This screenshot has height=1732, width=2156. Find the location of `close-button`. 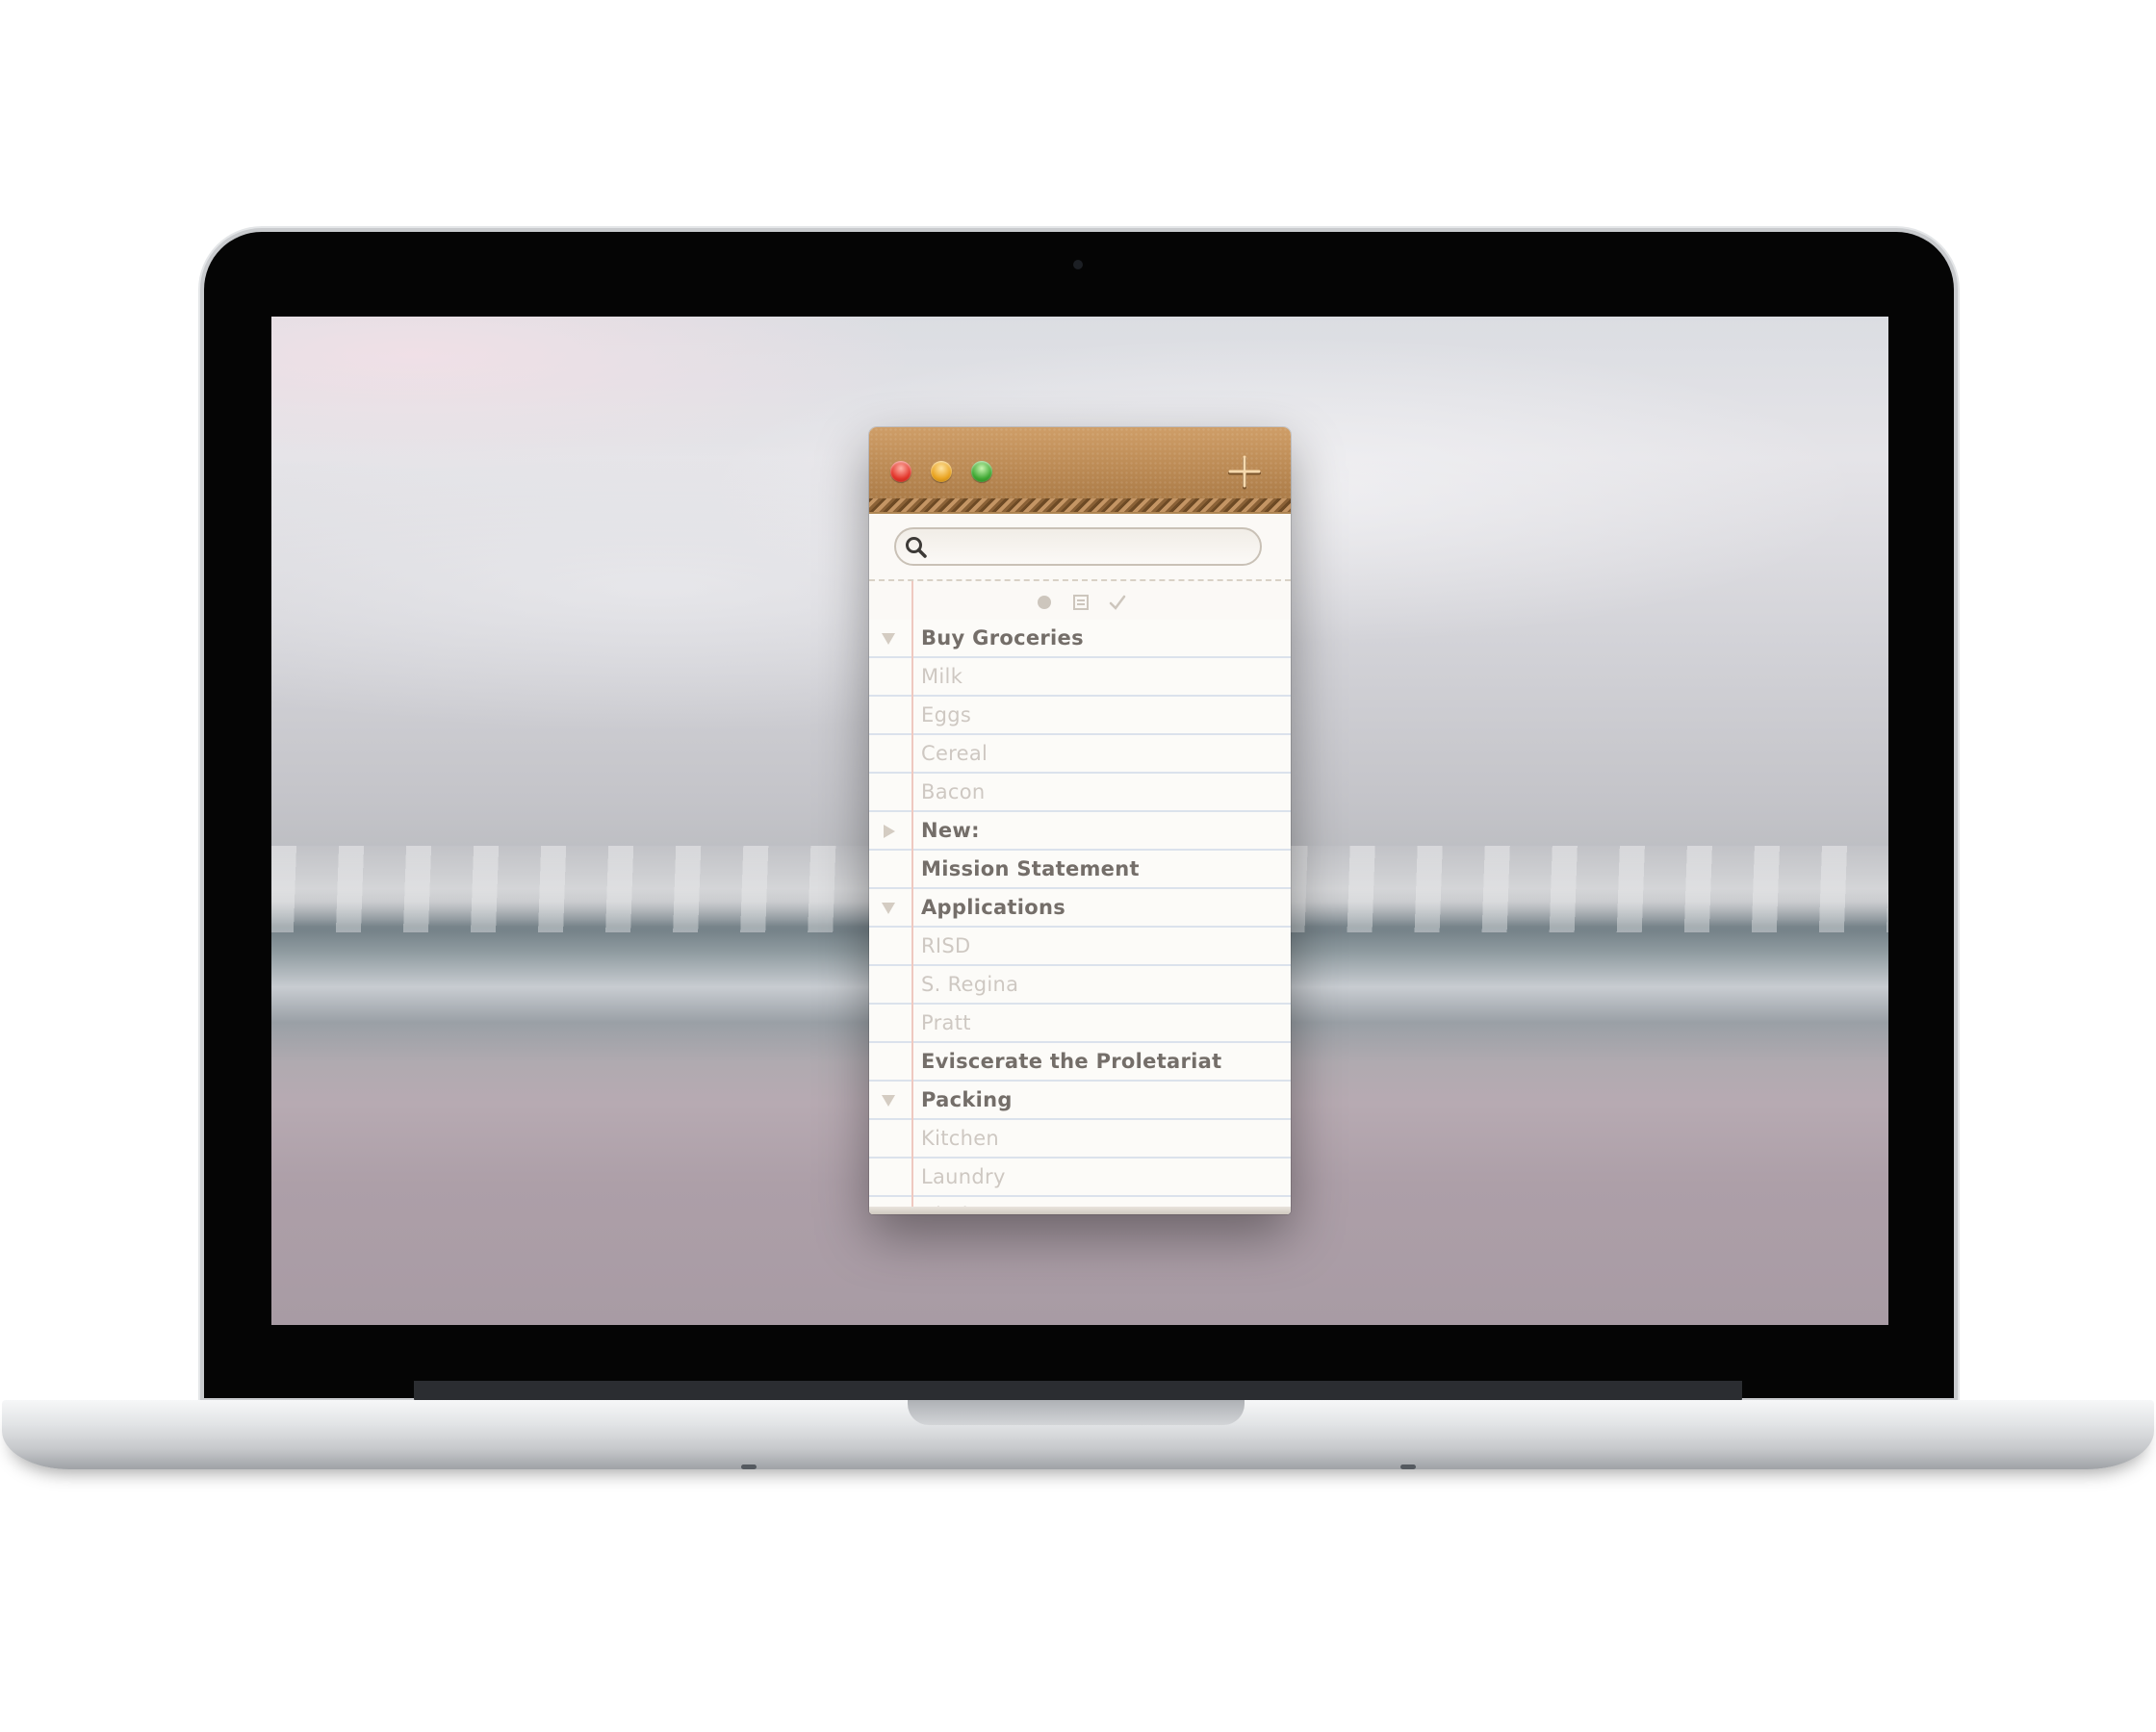

close-button is located at coordinates (900, 471).